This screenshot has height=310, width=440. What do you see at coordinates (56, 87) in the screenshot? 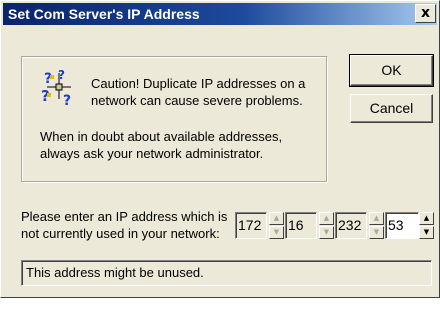
I see `help-question-icon: ? ? ? ?` at bounding box center [56, 87].